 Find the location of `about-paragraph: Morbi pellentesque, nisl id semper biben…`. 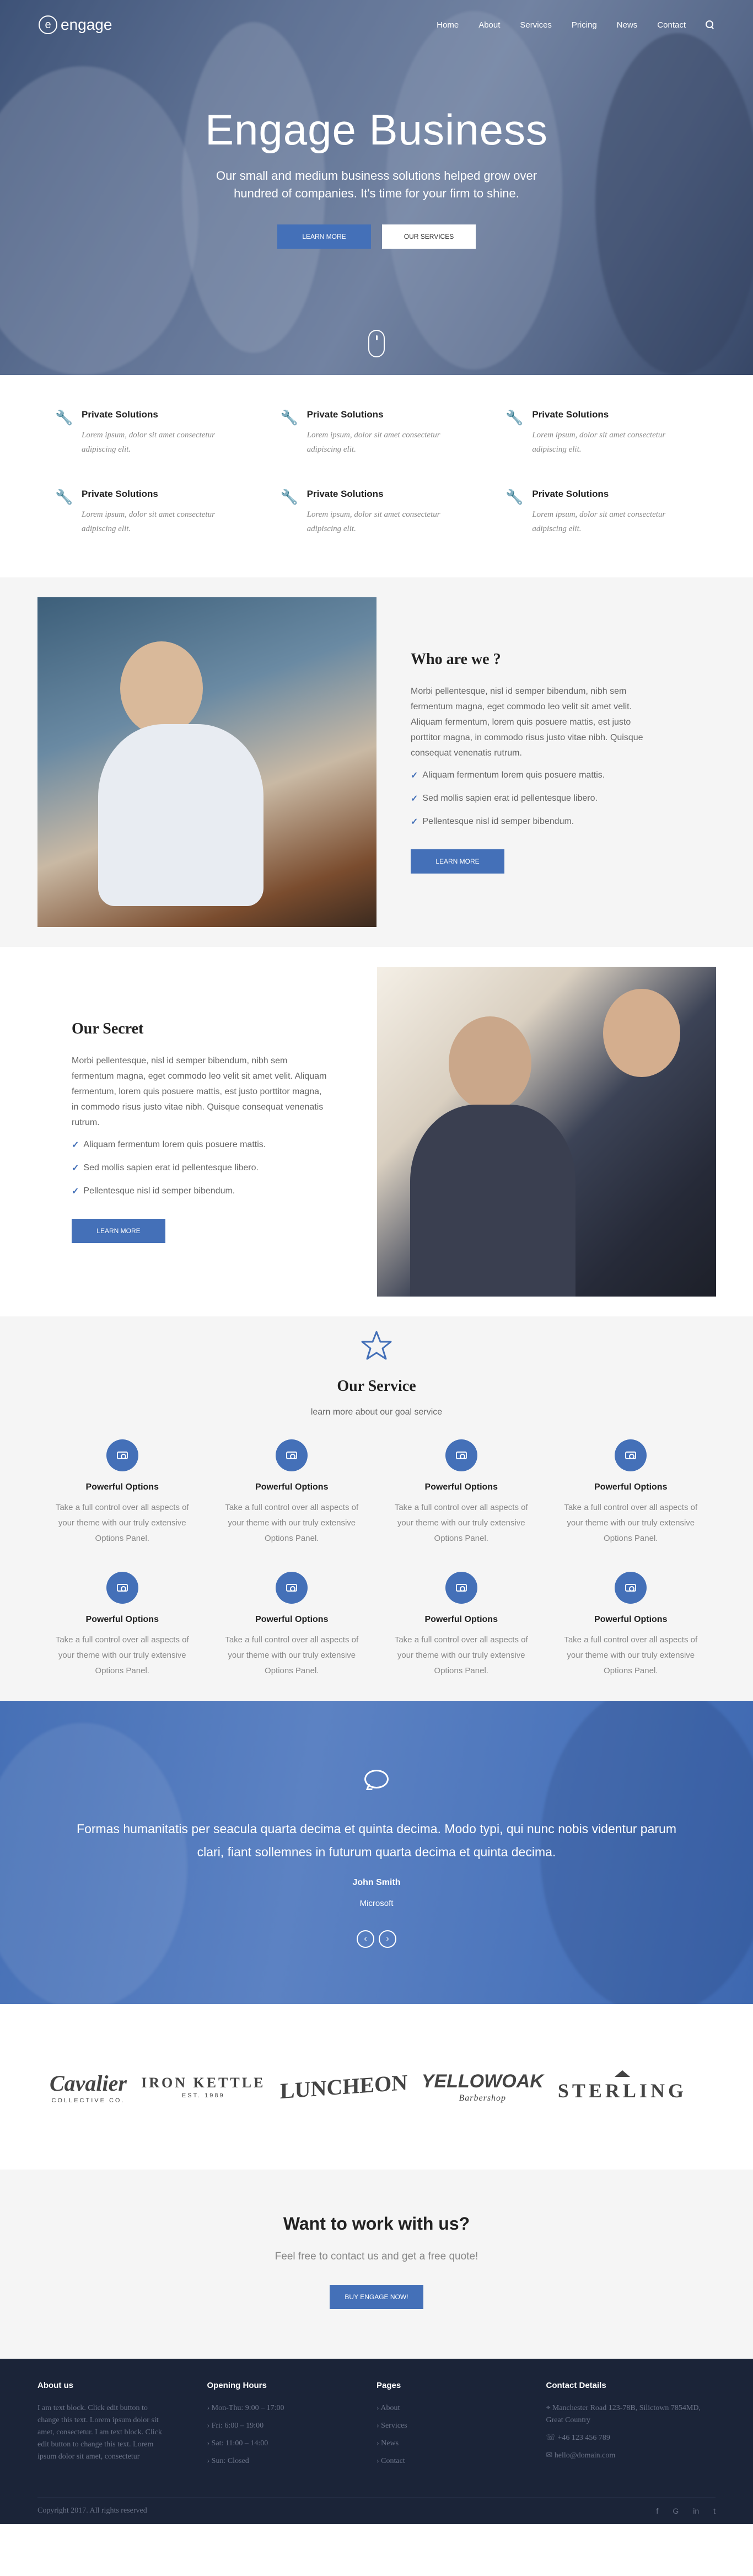

about-paragraph: Morbi pellentesque, nisl id semper biben… is located at coordinates (527, 722).